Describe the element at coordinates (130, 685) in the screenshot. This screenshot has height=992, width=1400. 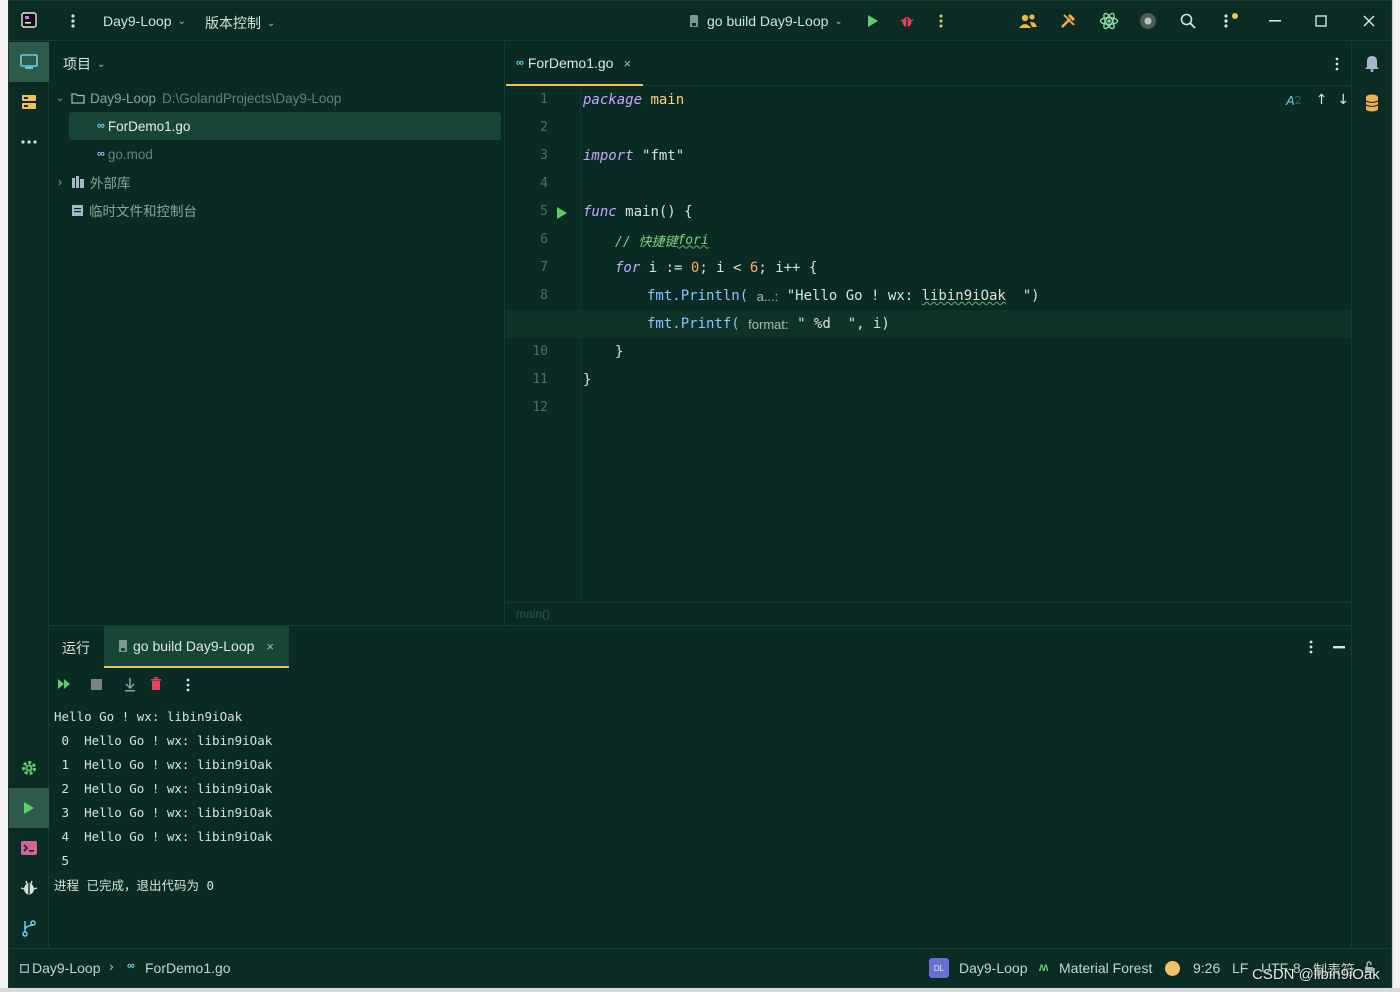
I see `scroll-to-end-icon` at that location.